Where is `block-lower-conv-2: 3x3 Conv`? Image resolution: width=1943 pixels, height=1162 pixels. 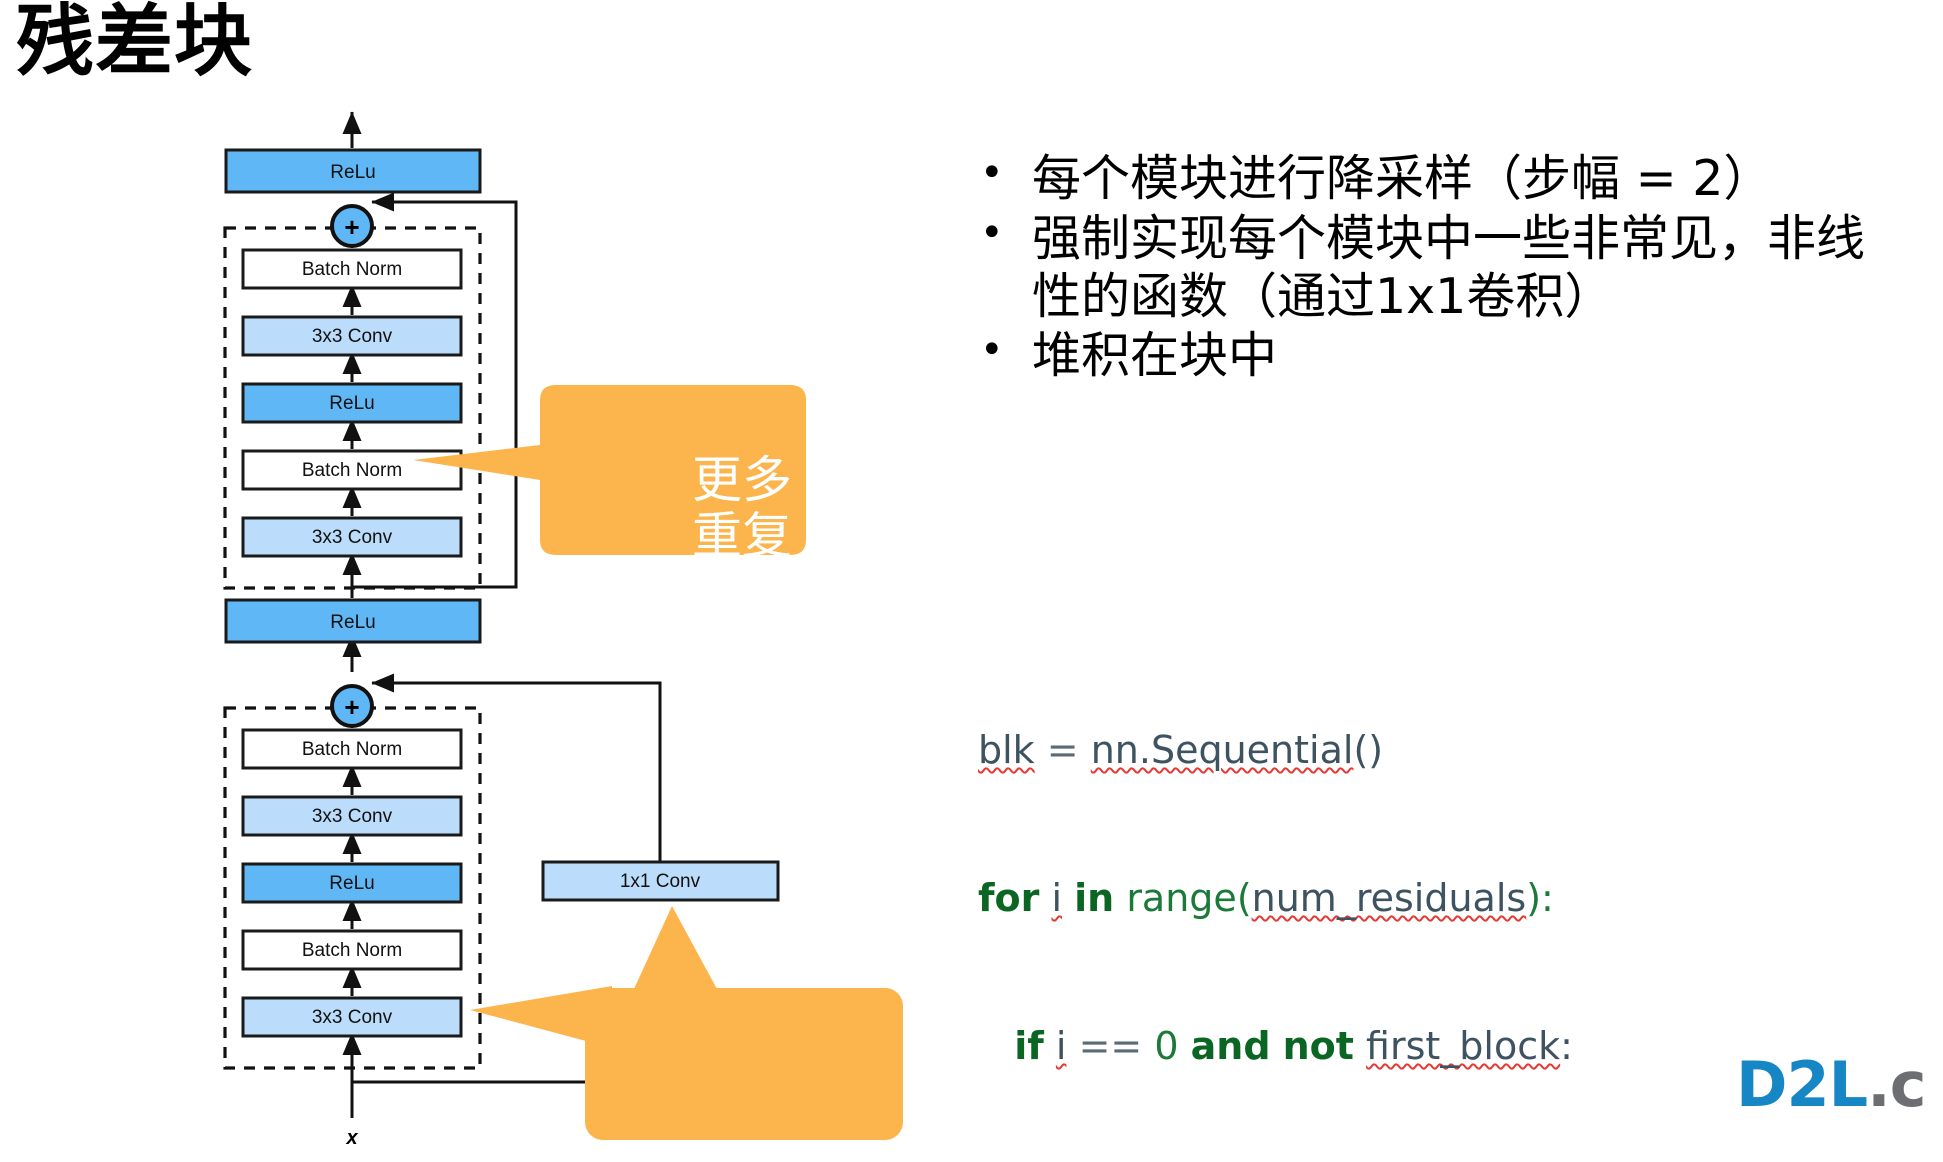 block-lower-conv-2: 3x3 Conv is located at coordinates (352, 1017).